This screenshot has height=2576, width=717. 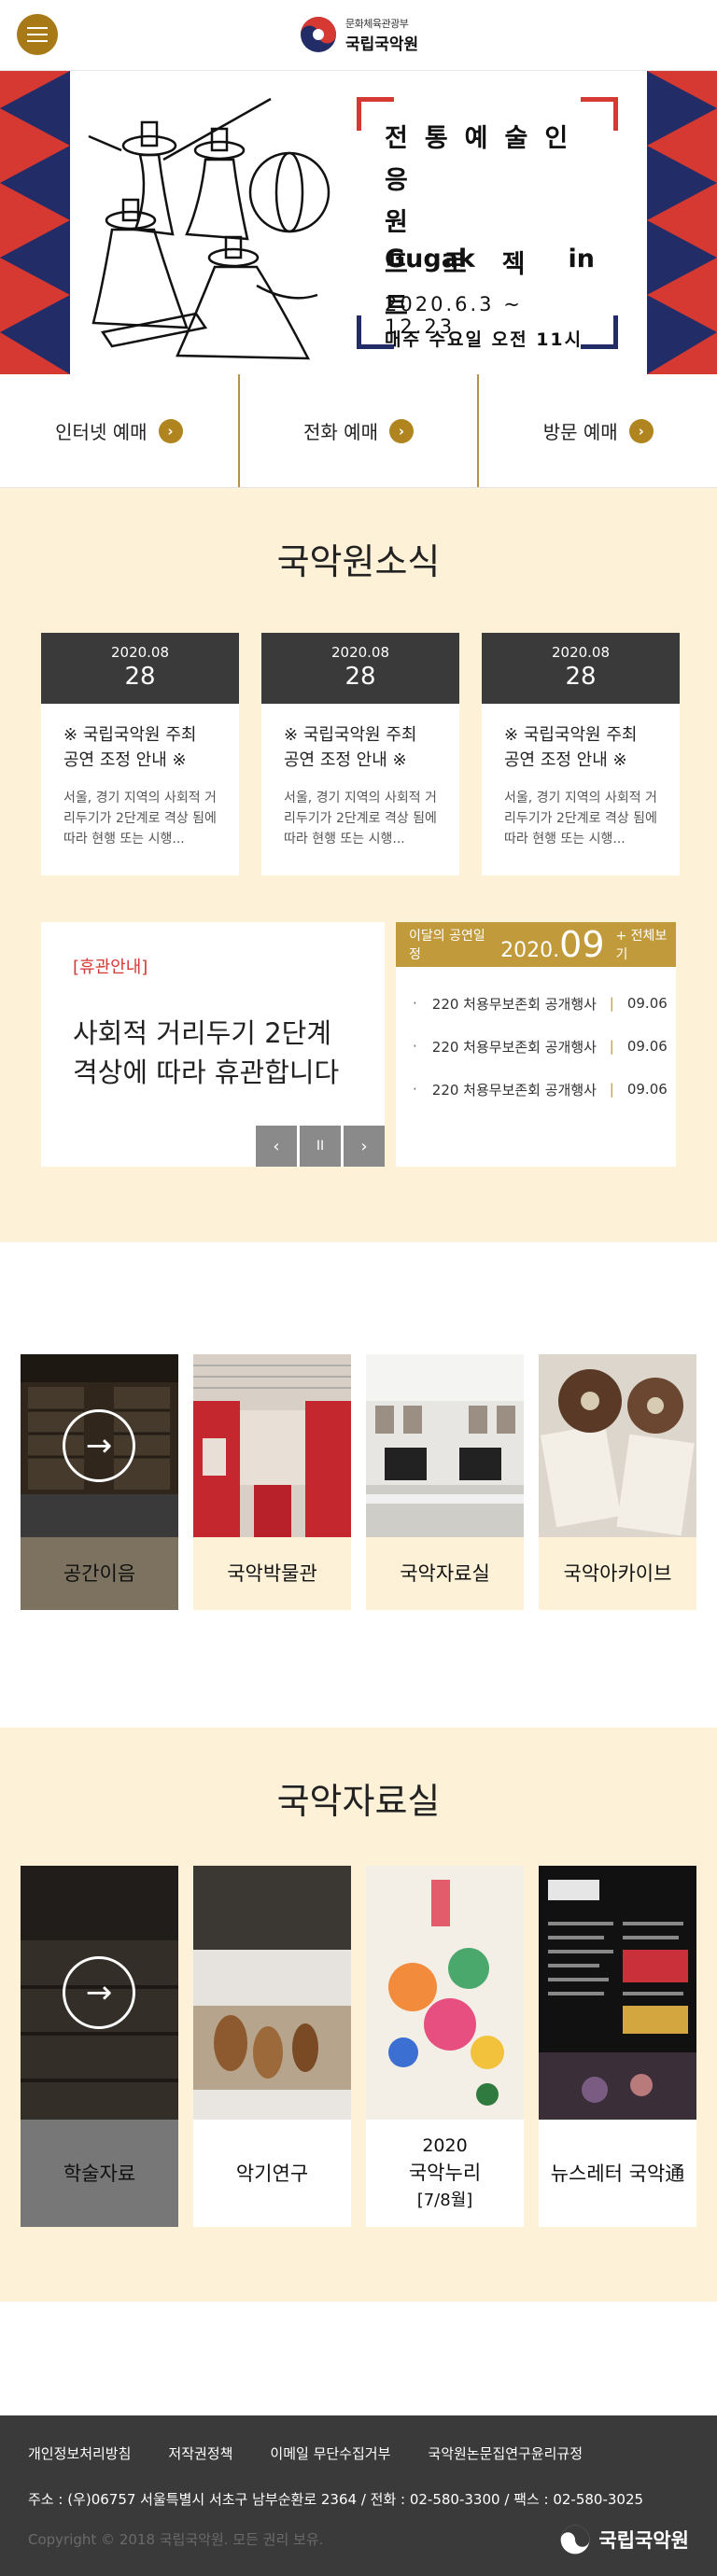 What do you see at coordinates (617, 1993) in the screenshot?
I see `newsletter-cover-photo` at bounding box center [617, 1993].